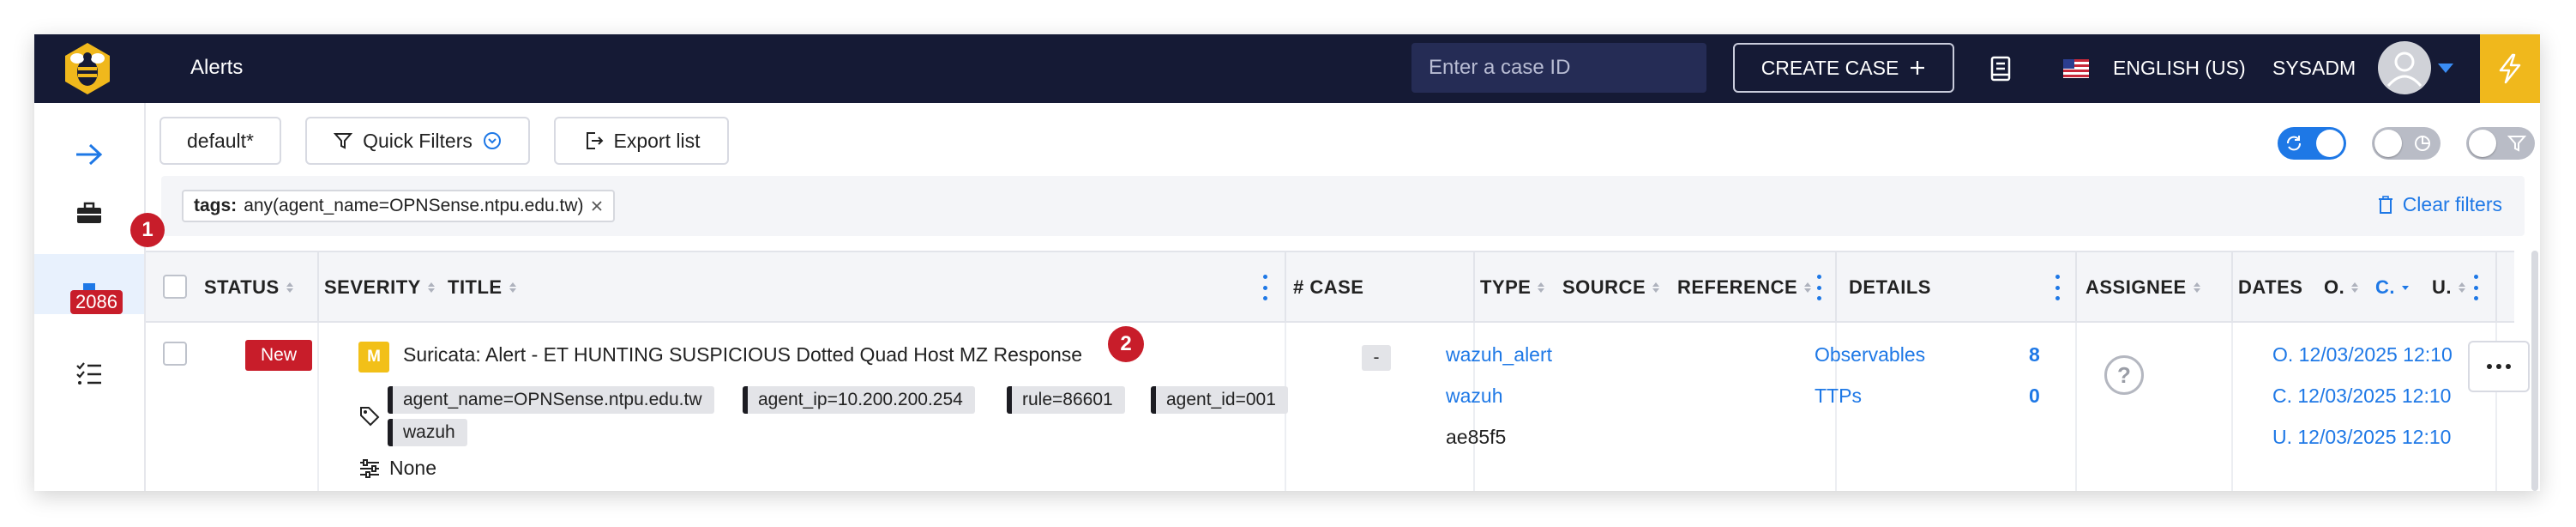  I want to click on filter-value: any(agent_name=OPNSense.ntpu.edu.tw), so click(414, 205).